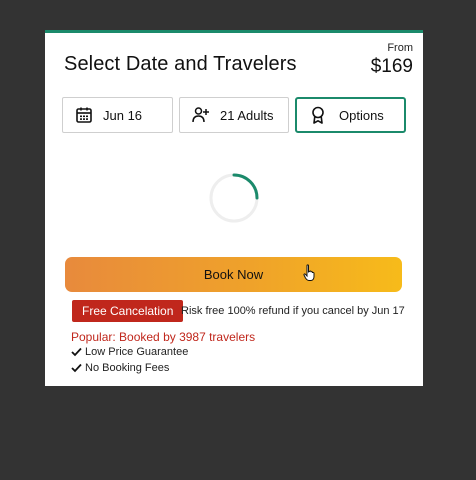 The height and width of the screenshot is (480, 476). I want to click on date-label: Jun 16, so click(123, 115).